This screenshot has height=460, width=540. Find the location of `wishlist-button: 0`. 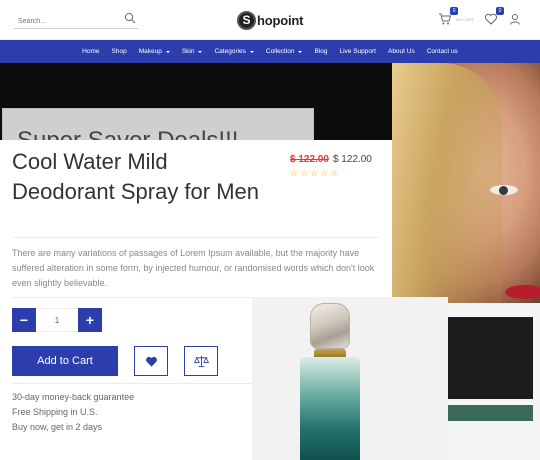

wishlist-button: 0 is located at coordinates (494, 16).